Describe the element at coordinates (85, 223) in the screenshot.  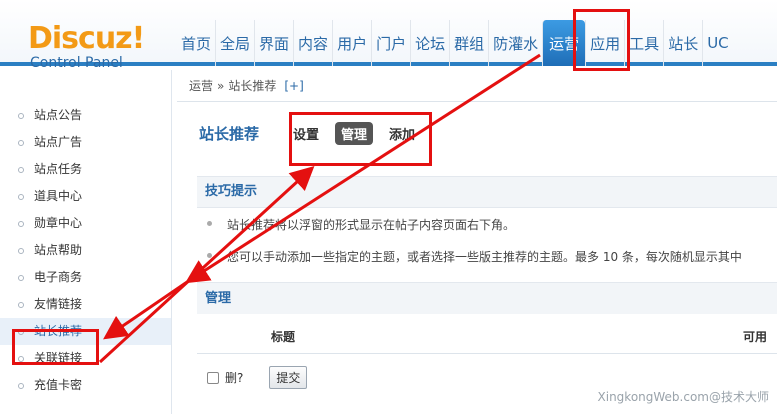
I see `sidebar-item-medals: 勋章中心` at that location.